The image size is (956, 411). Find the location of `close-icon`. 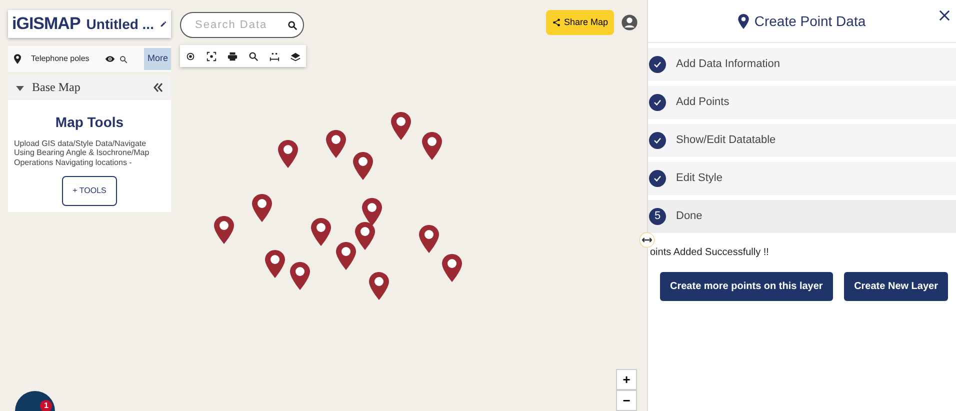

close-icon is located at coordinates (944, 15).